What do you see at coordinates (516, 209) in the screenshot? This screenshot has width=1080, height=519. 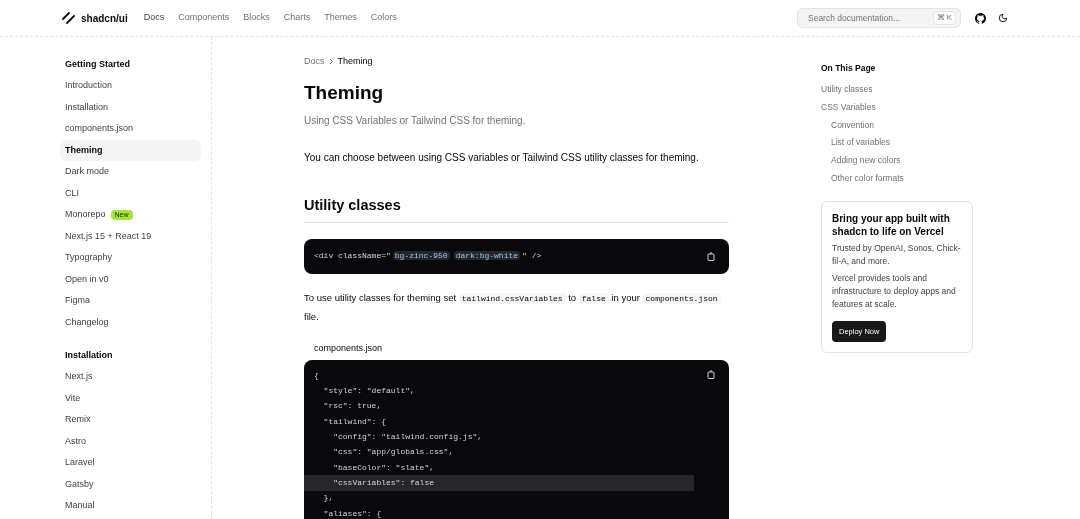 I see `section-title: Utility classes` at bounding box center [516, 209].